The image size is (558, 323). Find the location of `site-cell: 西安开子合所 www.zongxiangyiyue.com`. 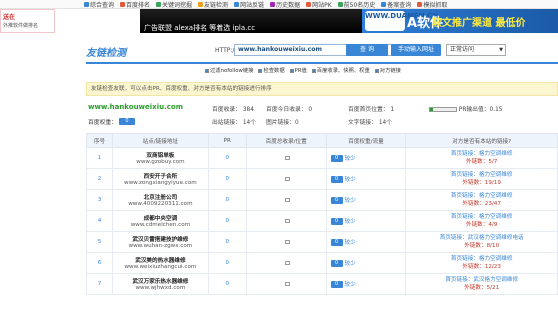

site-cell: 西安开子合所 www.zongxiangyiyue.com is located at coordinates (160, 179).